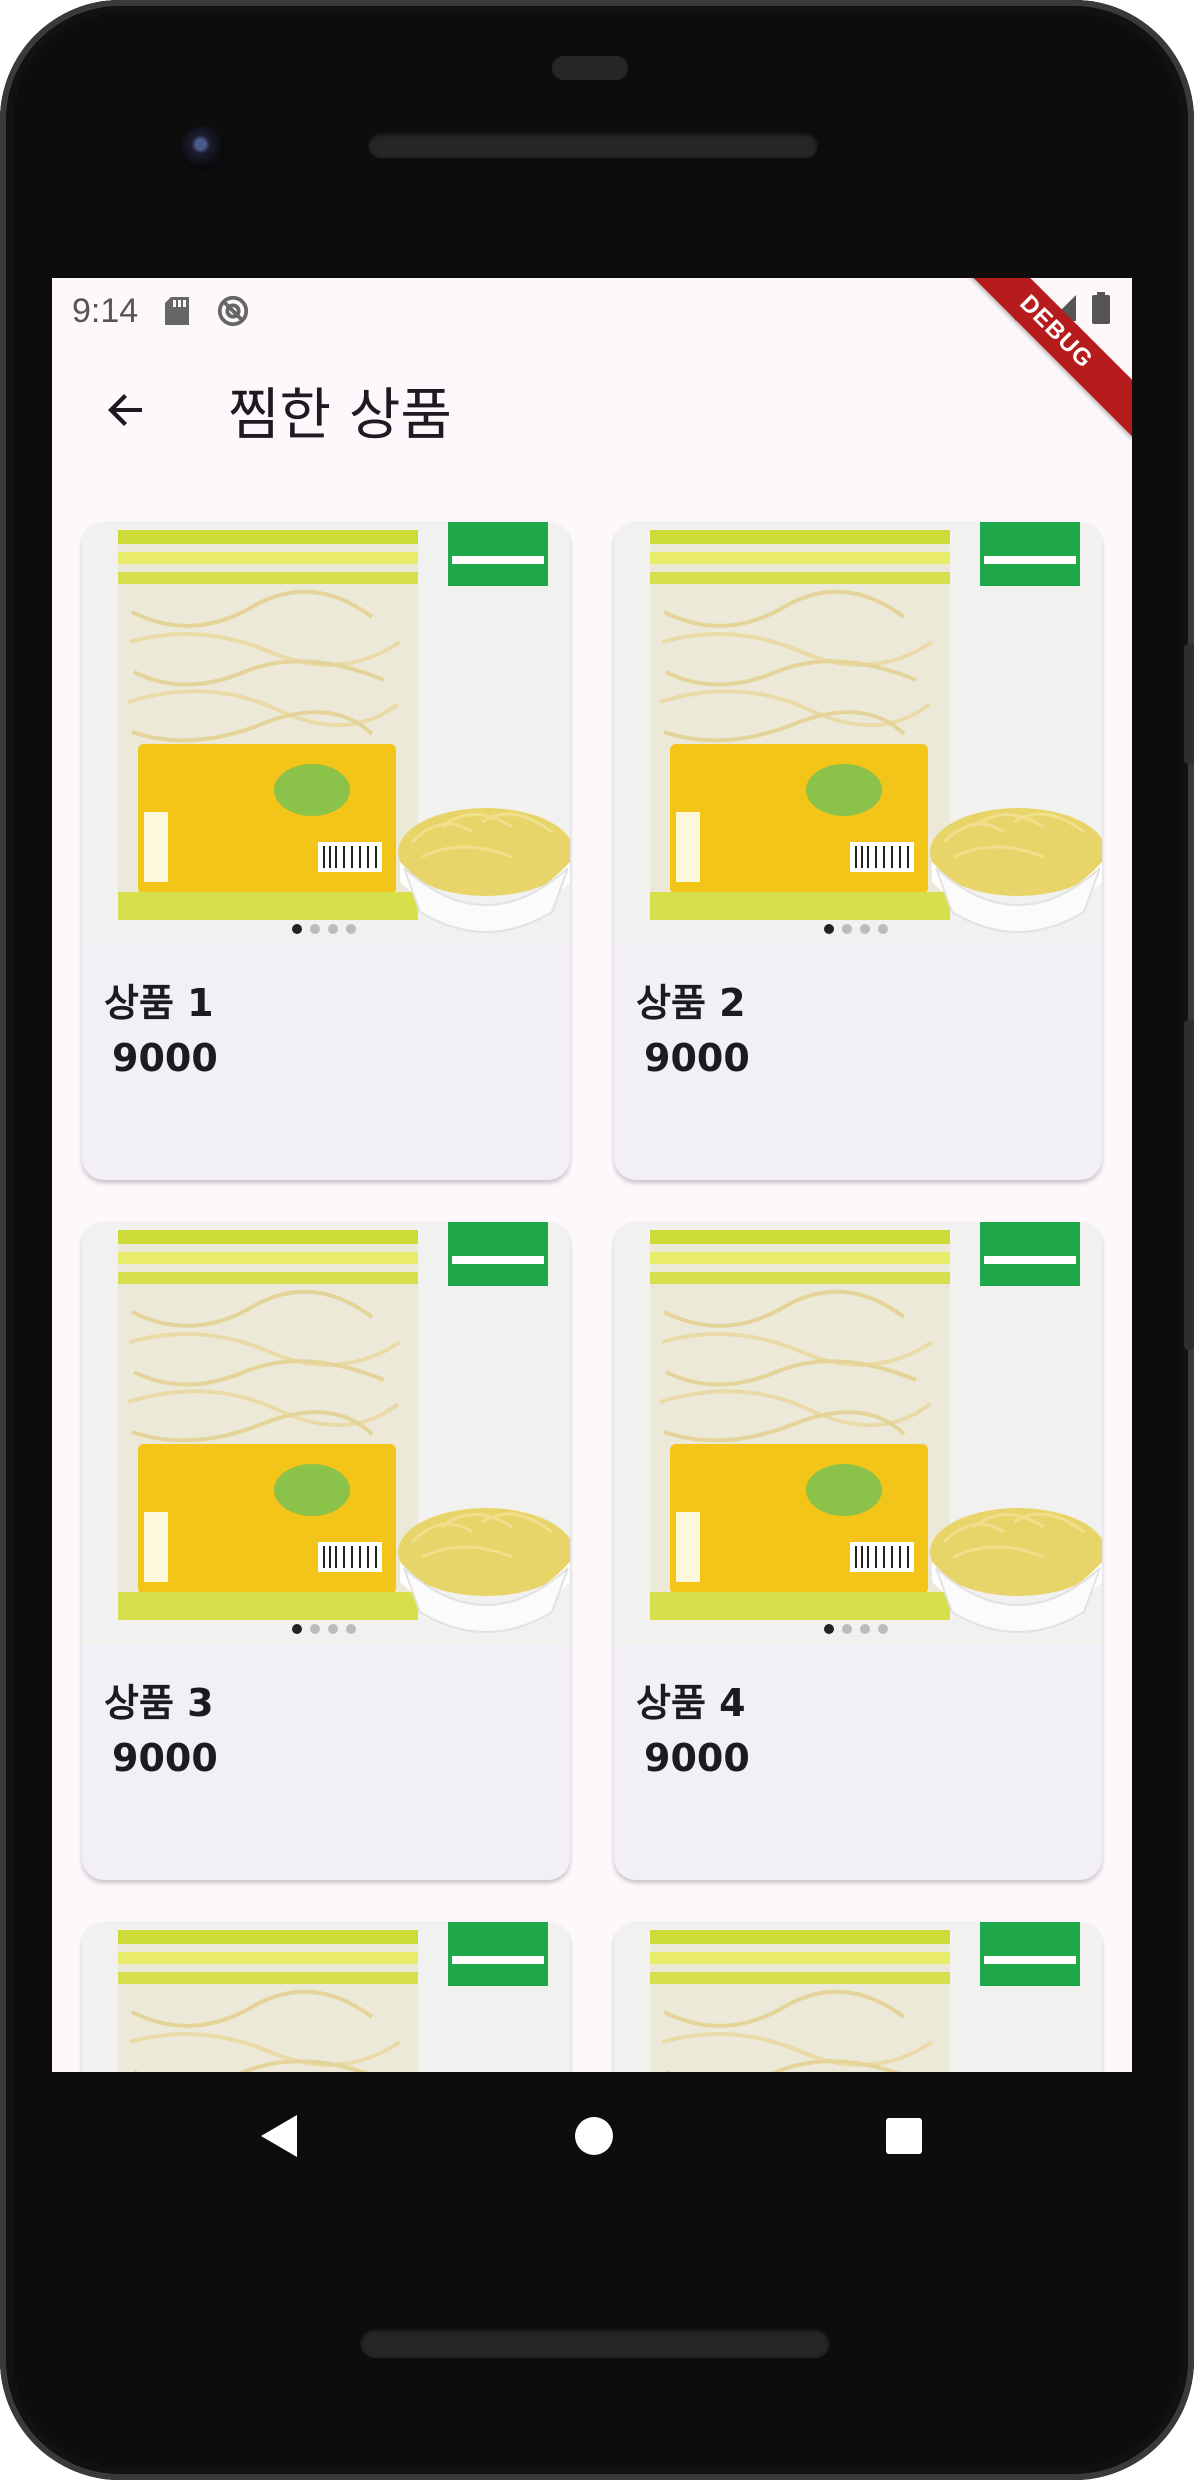 The image size is (1194, 2480). I want to click on earpiece, so click(590, 68).